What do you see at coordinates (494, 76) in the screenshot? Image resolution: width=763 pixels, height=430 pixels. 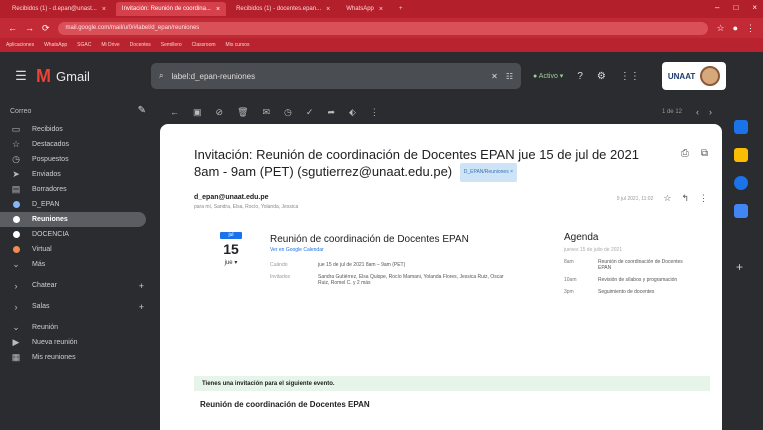 I see `clear-search-icon: ✕` at bounding box center [494, 76].